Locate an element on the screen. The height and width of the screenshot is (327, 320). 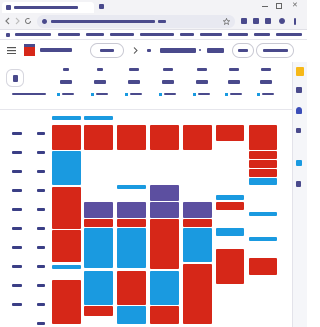
today-button is located at coordinates (107, 50).